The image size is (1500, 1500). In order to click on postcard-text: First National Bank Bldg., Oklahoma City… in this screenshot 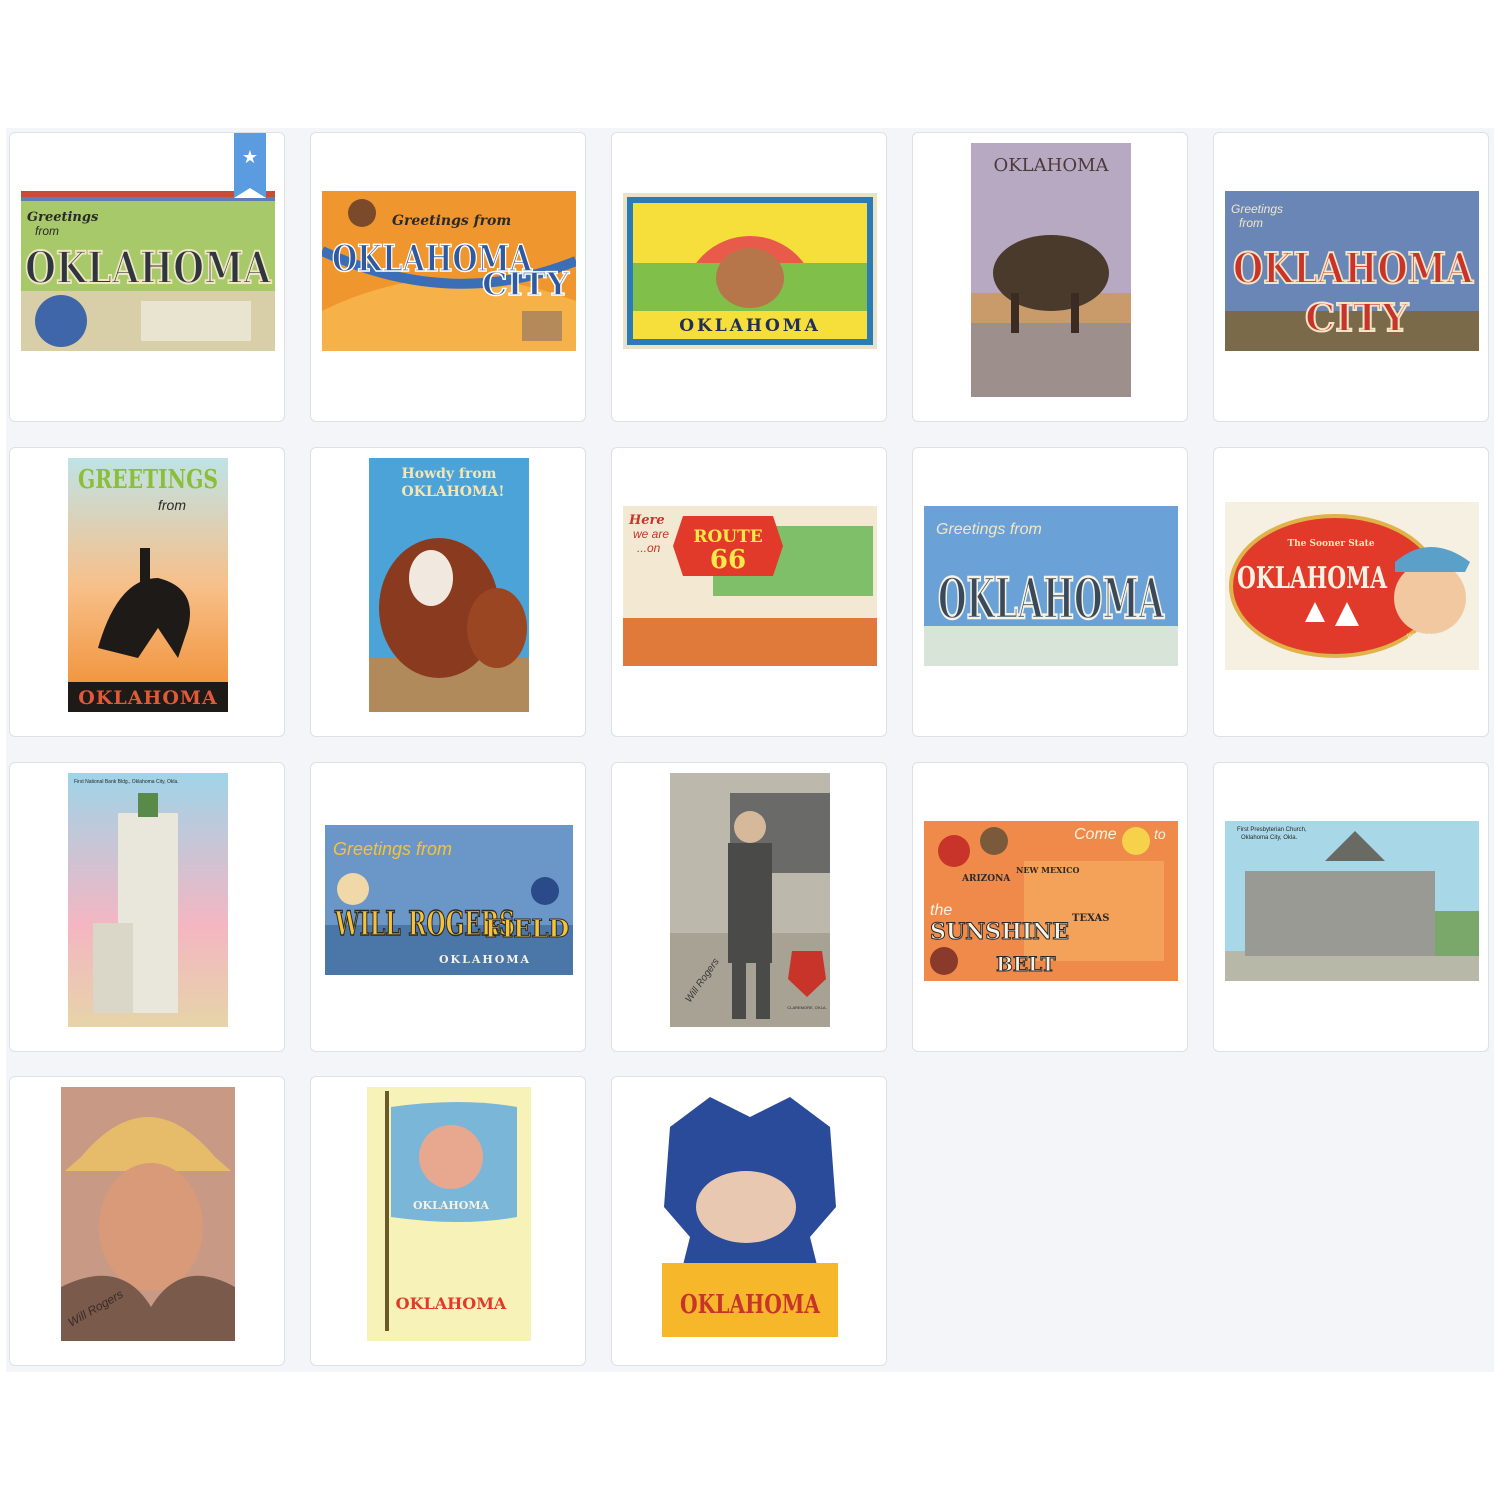, I will do `click(126, 782)`.